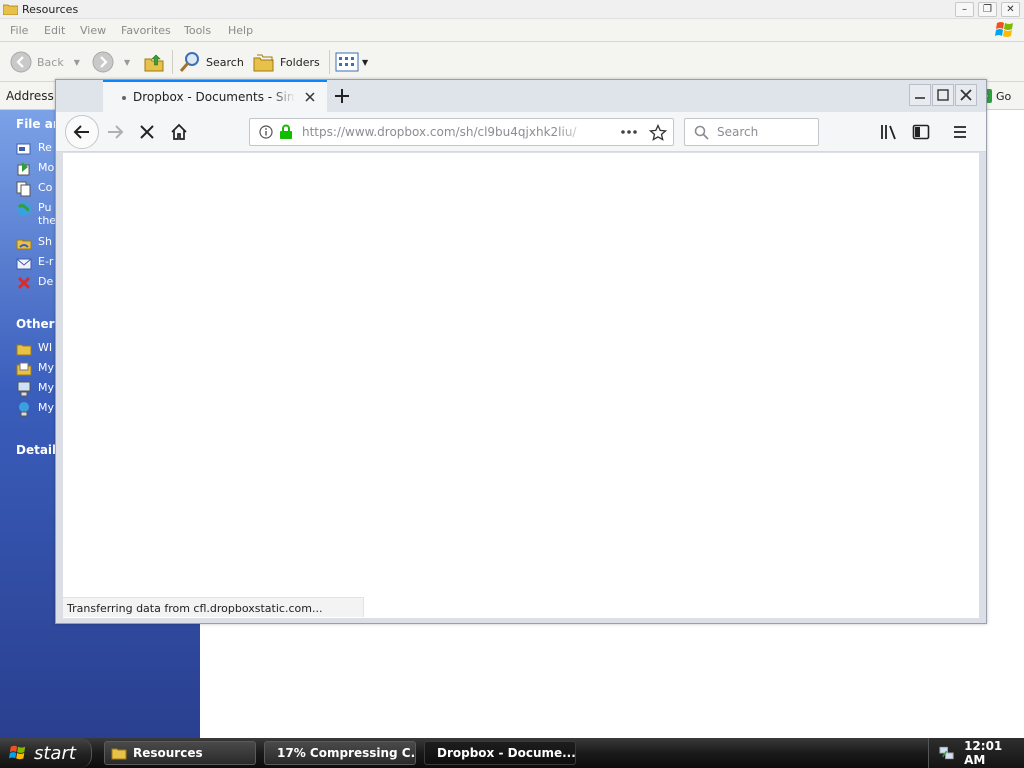 This screenshot has height=768, width=1024. Describe the element at coordinates (35, 169) in the screenshot. I see `task-item-move: Mo` at that location.